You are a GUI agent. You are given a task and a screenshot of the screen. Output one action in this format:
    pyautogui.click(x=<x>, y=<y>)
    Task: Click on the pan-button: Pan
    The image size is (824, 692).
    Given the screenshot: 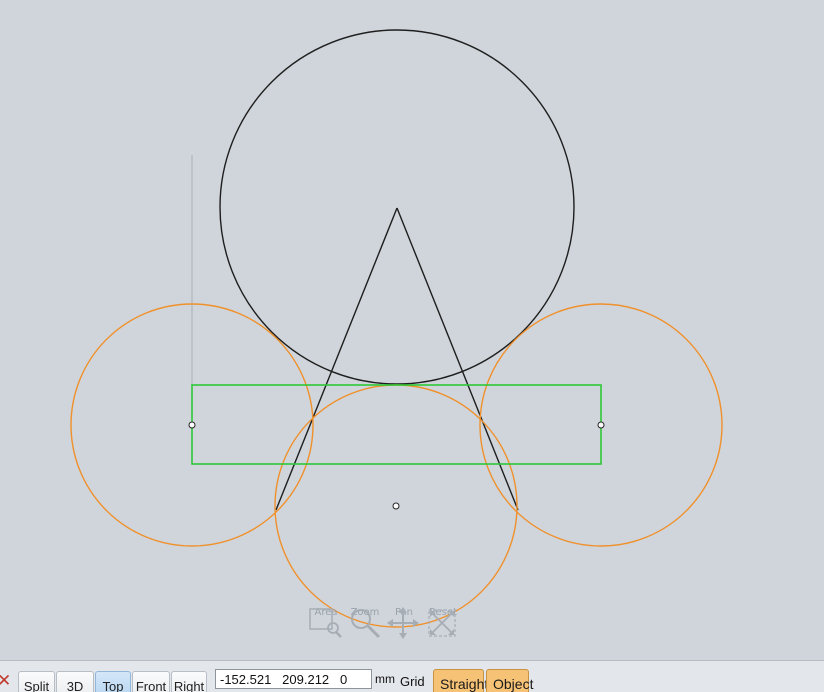 What is the action you would take?
    pyautogui.click(x=404, y=631)
    